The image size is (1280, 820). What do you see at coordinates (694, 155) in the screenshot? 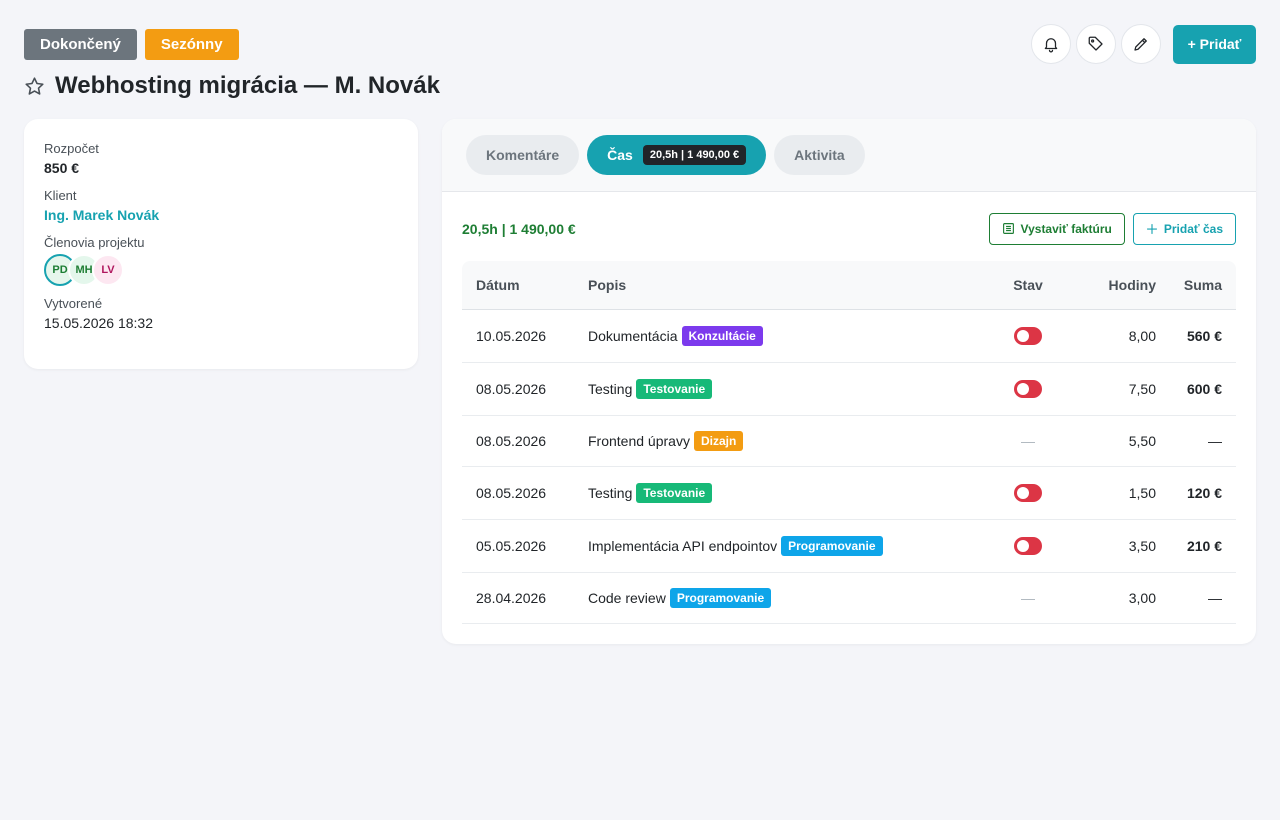
I see `time-summary-pill: 20,5h | 1 490,00 €` at bounding box center [694, 155].